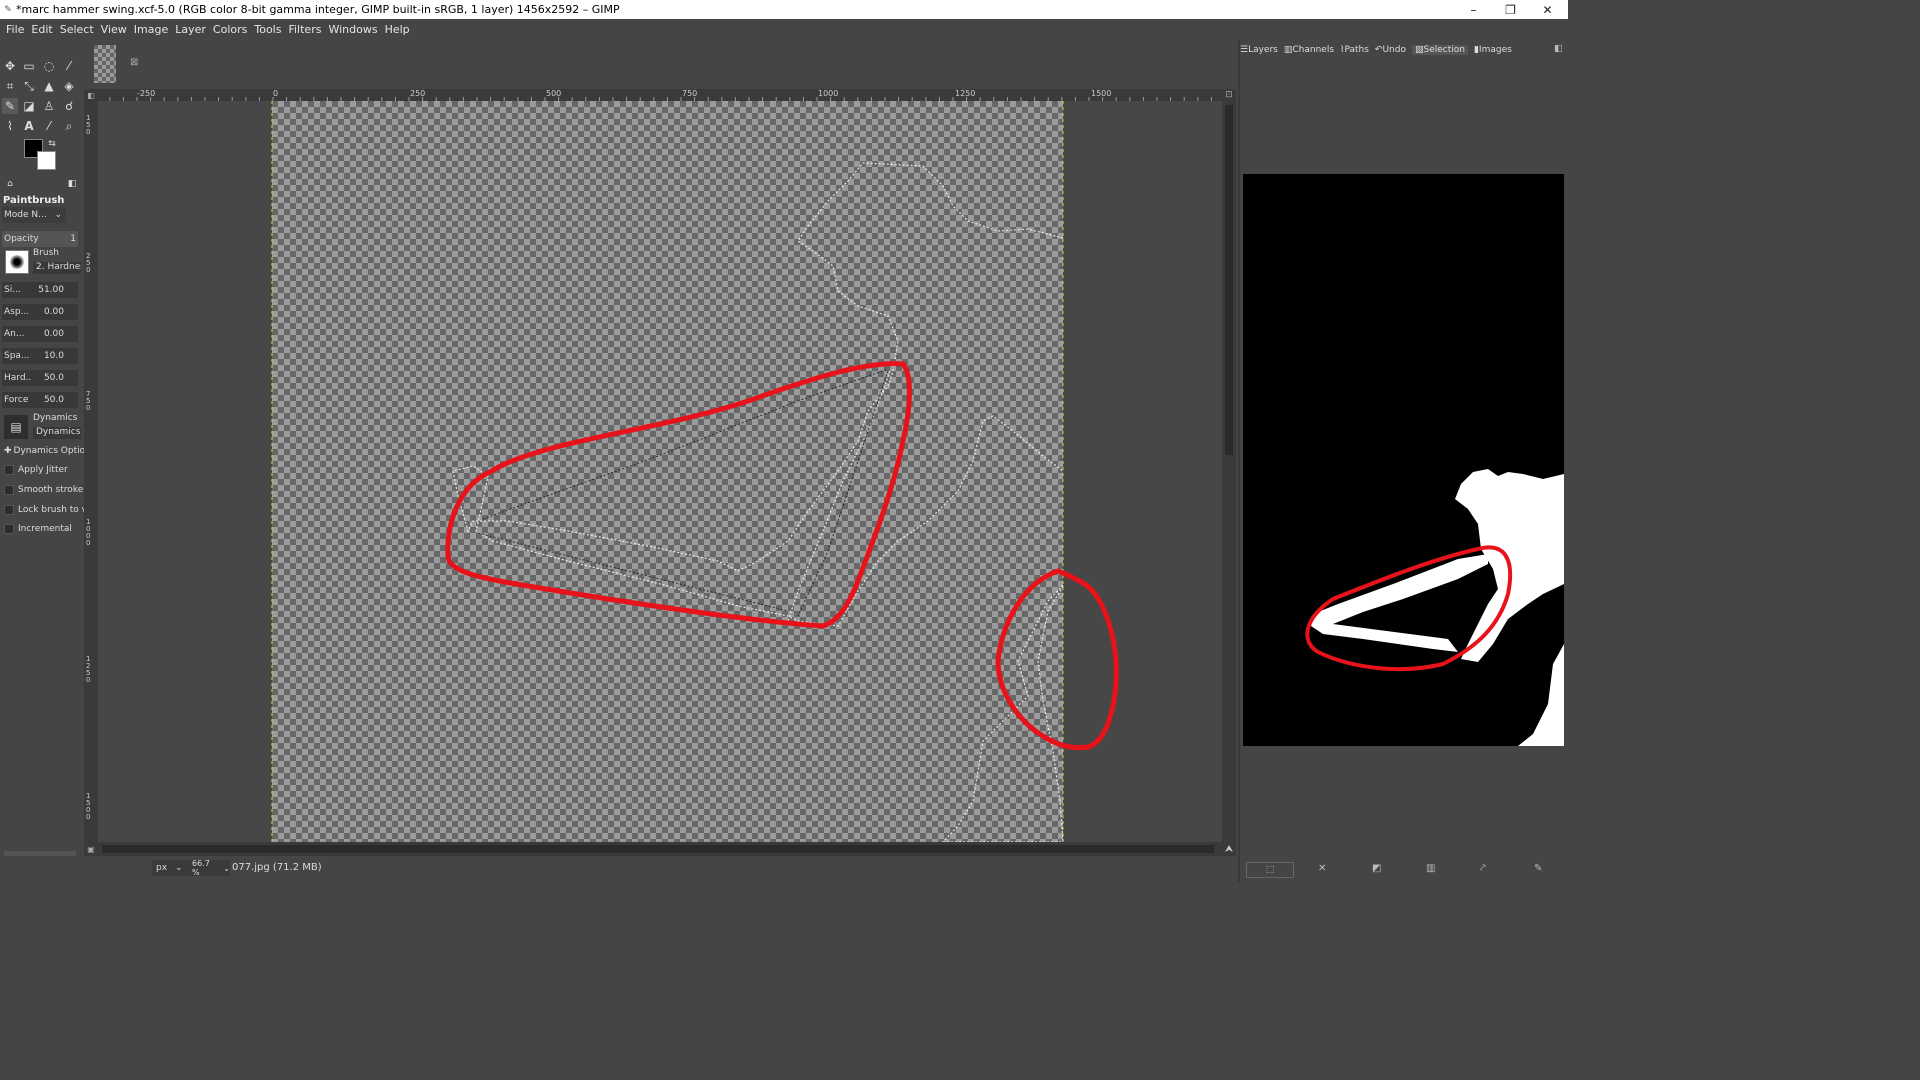 The height and width of the screenshot is (1080, 1920). I want to click on tab-layers: ☰Layers, so click(1259, 50).